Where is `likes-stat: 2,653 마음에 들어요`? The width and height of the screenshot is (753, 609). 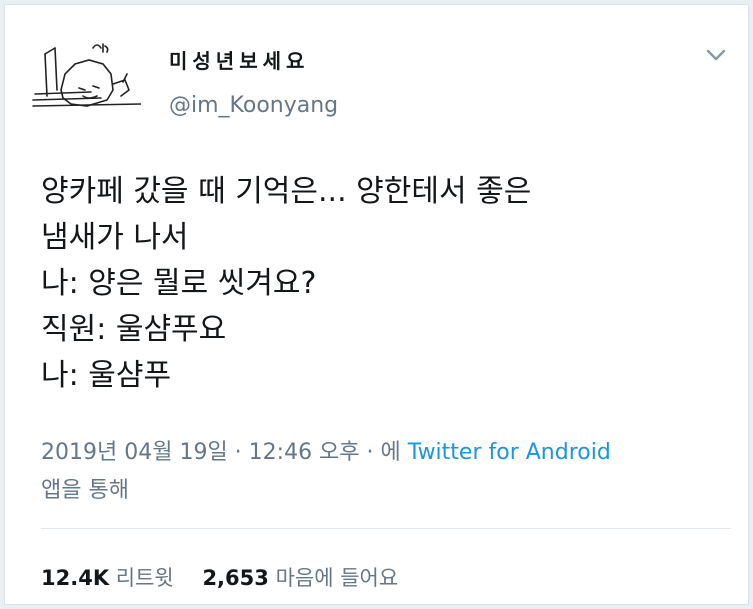 likes-stat: 2,653 마음에 들어요 is located at coordinates (300, 578).